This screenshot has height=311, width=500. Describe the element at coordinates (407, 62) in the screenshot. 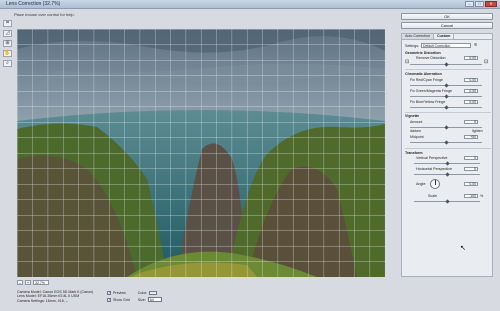

I see `distortion-icon: ⊡` at that location.